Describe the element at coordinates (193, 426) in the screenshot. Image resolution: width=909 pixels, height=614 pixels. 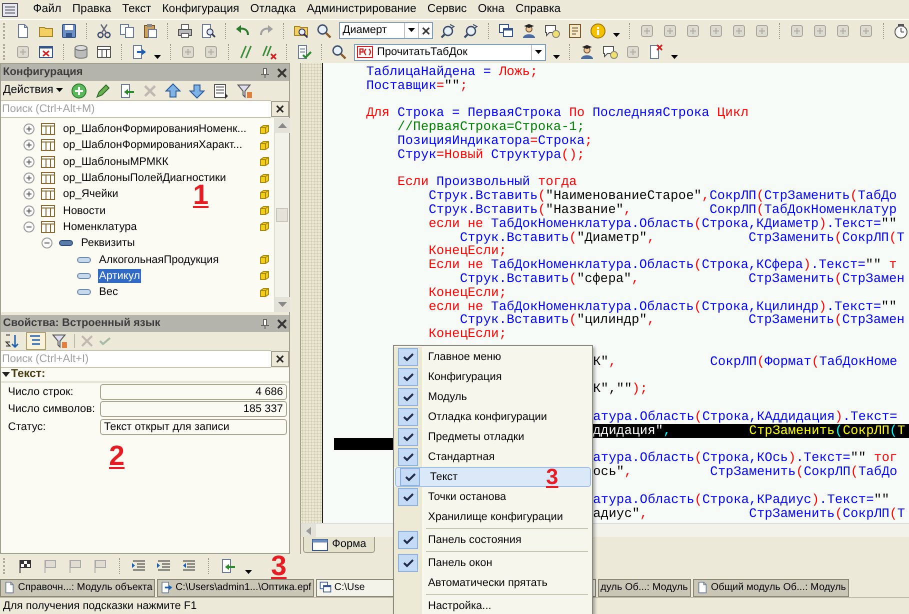
I see `property-value: Текст открыт для записи` at that location.